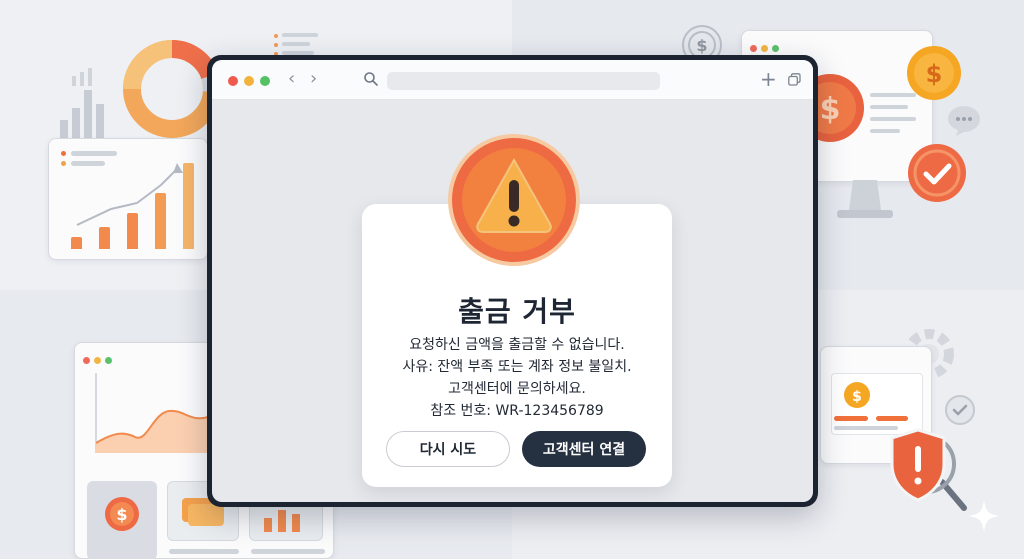  I want to click on message-line: 요청하신 금액을 출금할 수 없습니다., so click(517, 345).